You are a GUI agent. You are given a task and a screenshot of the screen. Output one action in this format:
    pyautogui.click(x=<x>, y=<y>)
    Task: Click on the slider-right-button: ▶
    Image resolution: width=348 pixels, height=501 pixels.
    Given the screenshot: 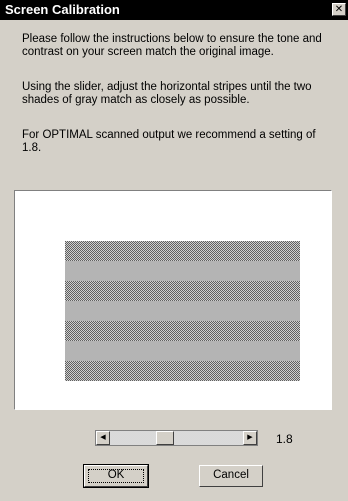 What is the action you would take?
    pyautogui.click(x=250, y=438)
    